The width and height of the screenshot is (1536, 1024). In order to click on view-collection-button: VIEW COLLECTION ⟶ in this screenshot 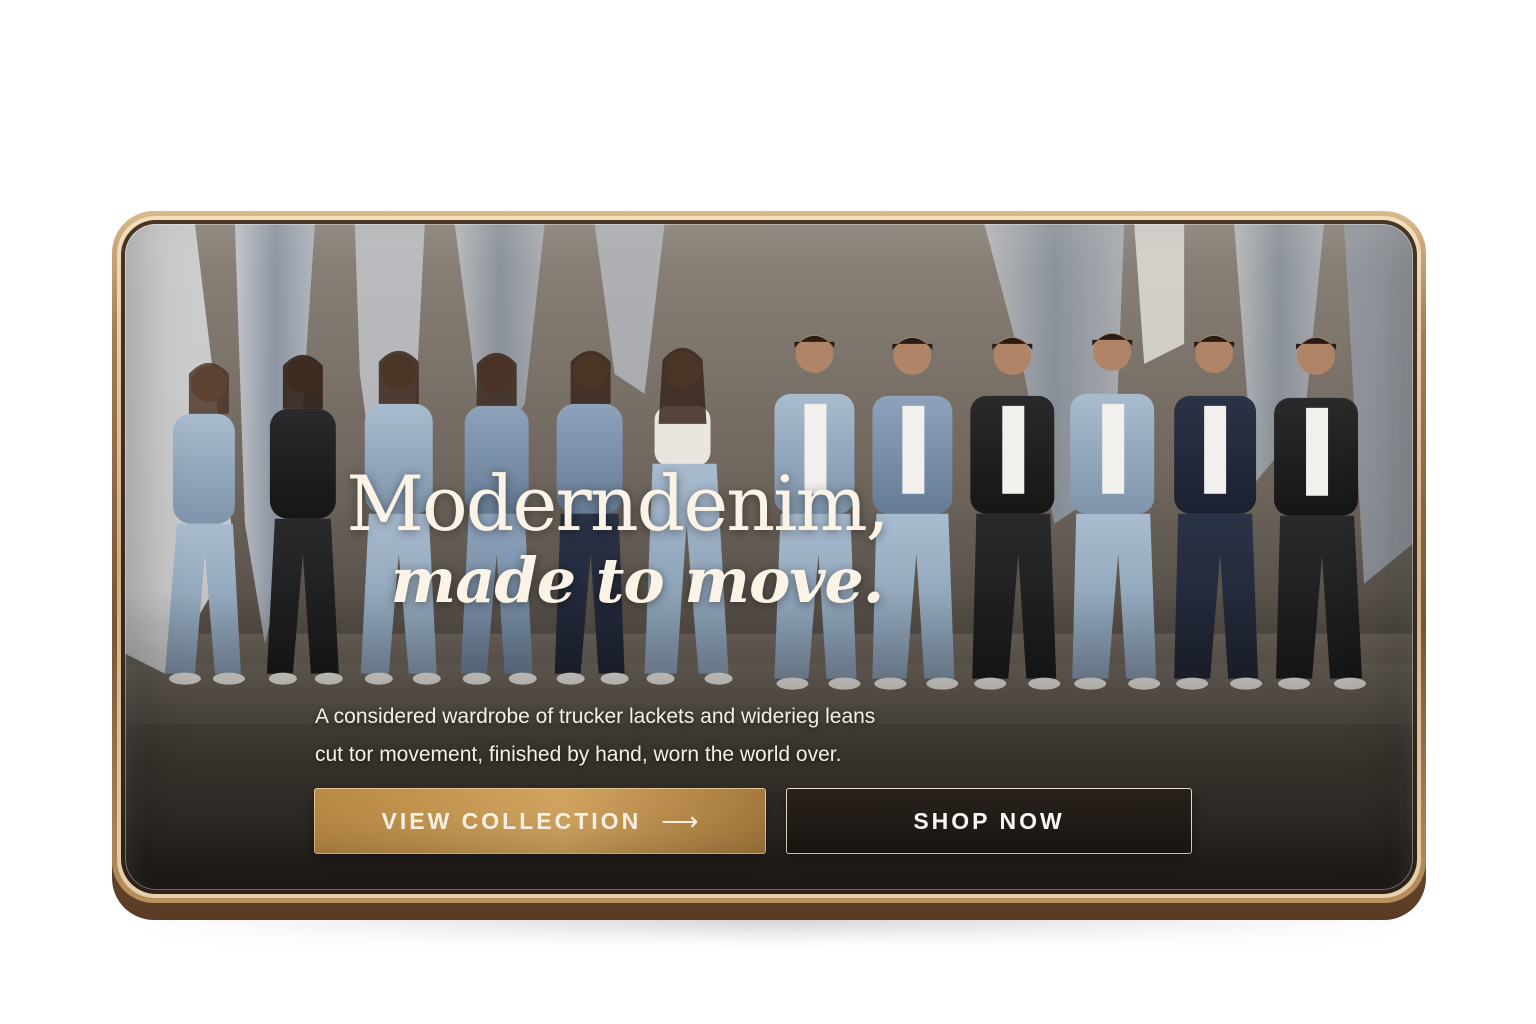, I will do `click(540, 821)`.